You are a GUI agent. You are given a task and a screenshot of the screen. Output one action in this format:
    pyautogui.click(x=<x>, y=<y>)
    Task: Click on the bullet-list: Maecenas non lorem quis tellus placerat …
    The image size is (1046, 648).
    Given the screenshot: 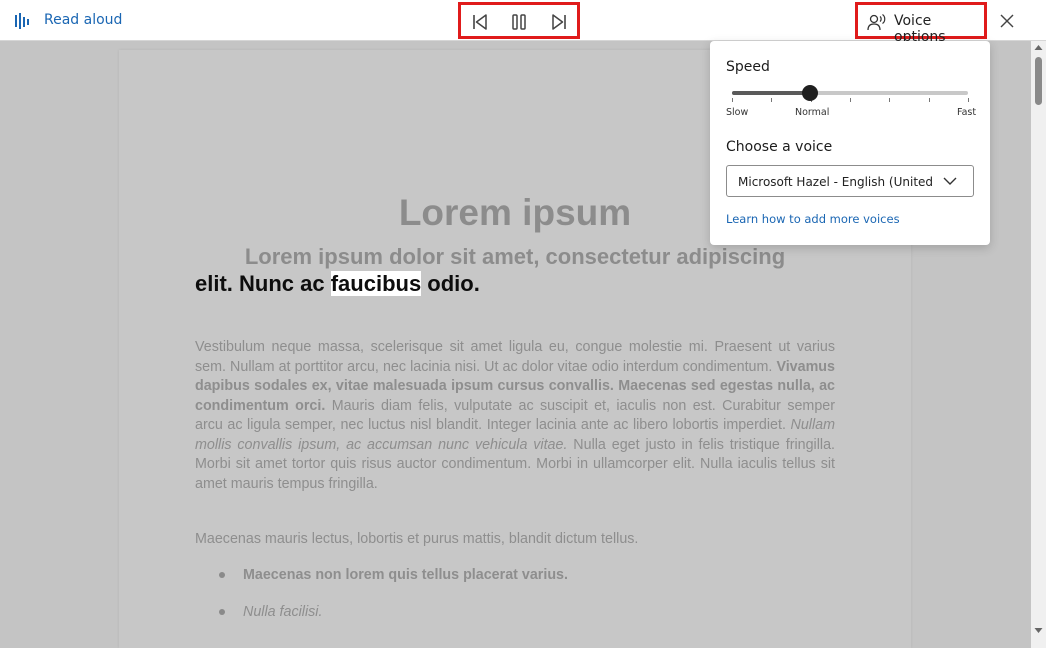 What is the action you would take?
    pyautogui.click(x=515, y=602)
    